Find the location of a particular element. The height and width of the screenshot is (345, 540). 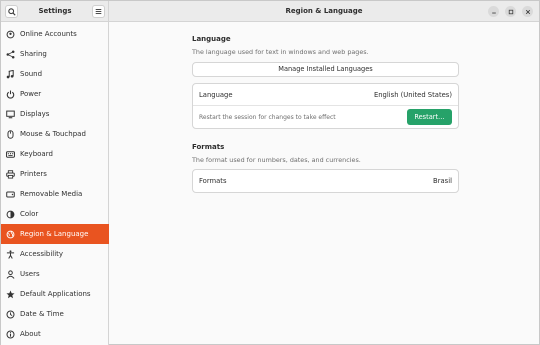

sidebar-item-displays: Displays is located at coordinates (55, 114).